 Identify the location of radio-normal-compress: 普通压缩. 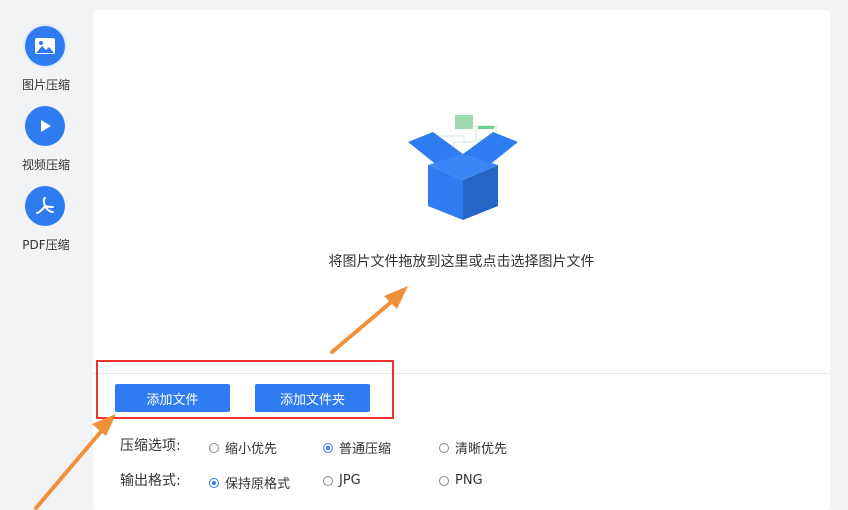
(357, 447).